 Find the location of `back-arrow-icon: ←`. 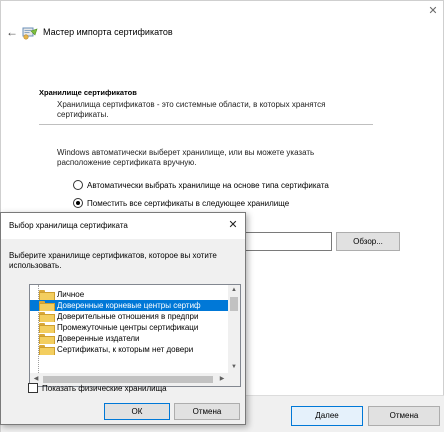

back-arrow-icon: ← is located at coordinates (12, 32).